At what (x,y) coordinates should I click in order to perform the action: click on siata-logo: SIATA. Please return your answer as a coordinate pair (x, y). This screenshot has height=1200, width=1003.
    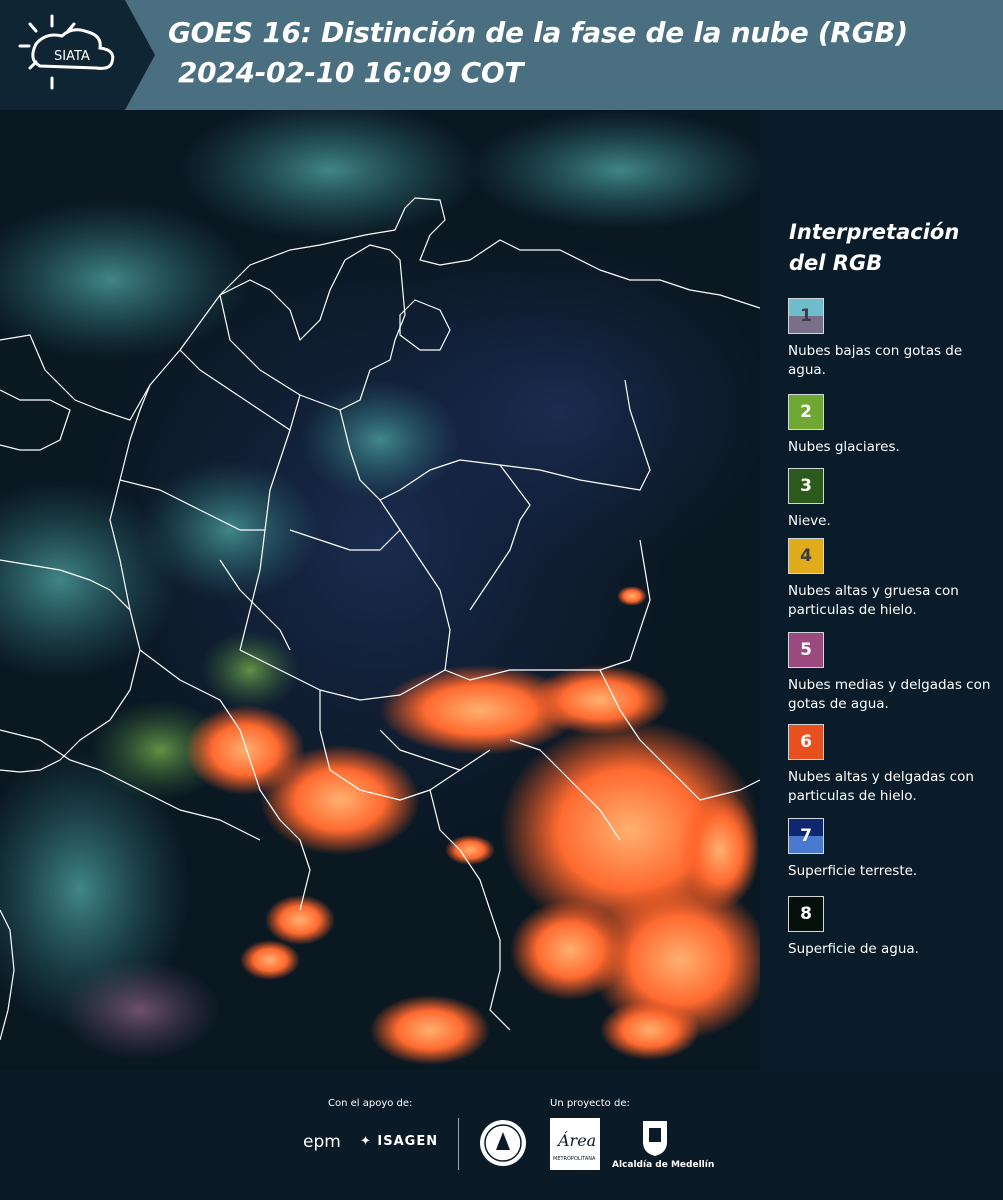
    Looking at the image, I should click on (77, 55).